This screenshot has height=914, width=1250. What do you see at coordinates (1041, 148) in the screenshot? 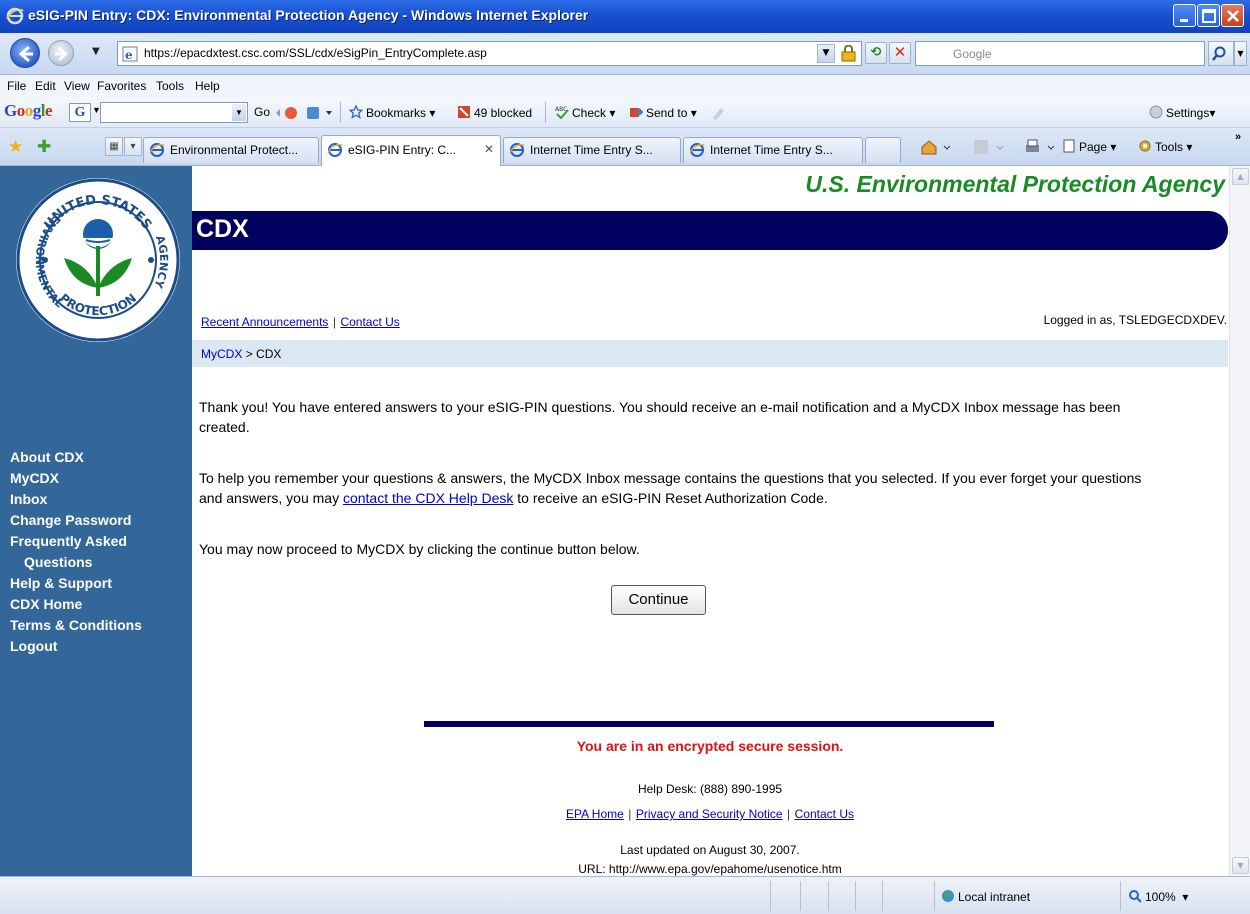
I see `print-button` at bounding box center [1041, 148].